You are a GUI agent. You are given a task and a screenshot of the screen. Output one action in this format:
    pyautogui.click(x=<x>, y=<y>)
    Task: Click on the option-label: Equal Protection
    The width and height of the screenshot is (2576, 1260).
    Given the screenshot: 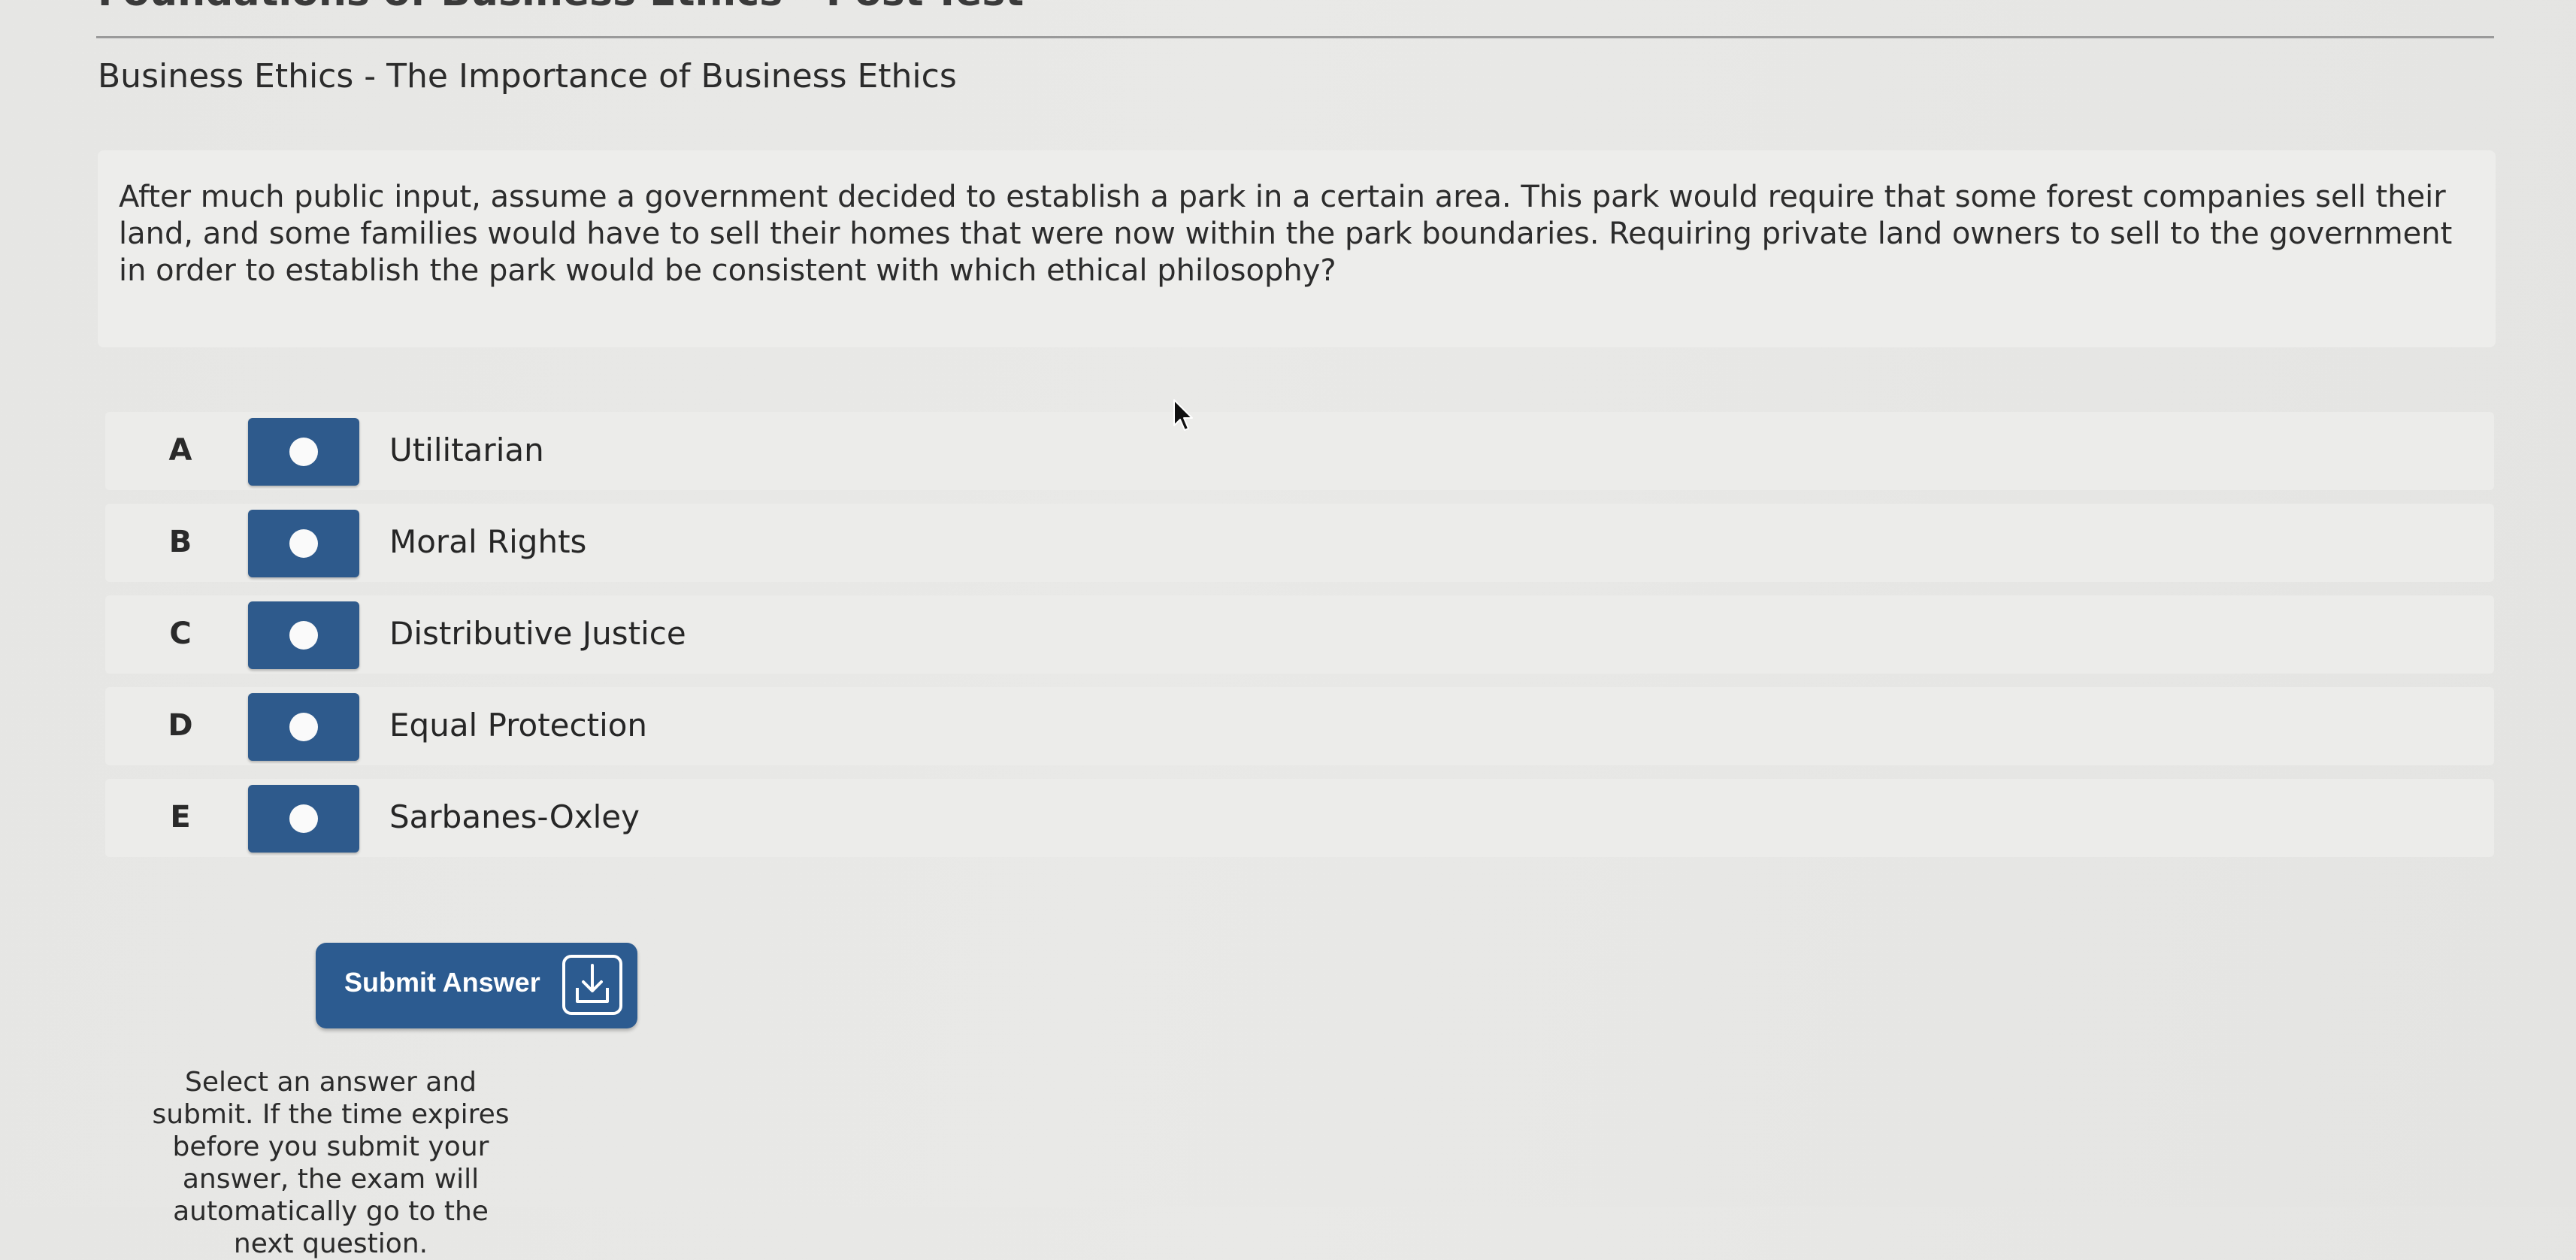 What is the action you would take?
    pyautogui.click(x=518, y=725)
    